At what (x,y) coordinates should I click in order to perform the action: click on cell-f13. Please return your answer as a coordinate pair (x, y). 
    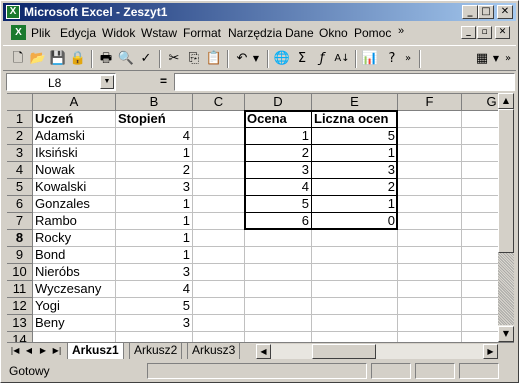
    Looking at the image, I should click on (430, 323).